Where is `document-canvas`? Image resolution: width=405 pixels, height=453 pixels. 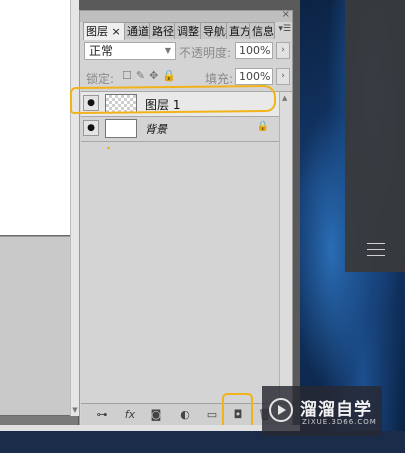 document-canvas is located at coordinates (35, 117).